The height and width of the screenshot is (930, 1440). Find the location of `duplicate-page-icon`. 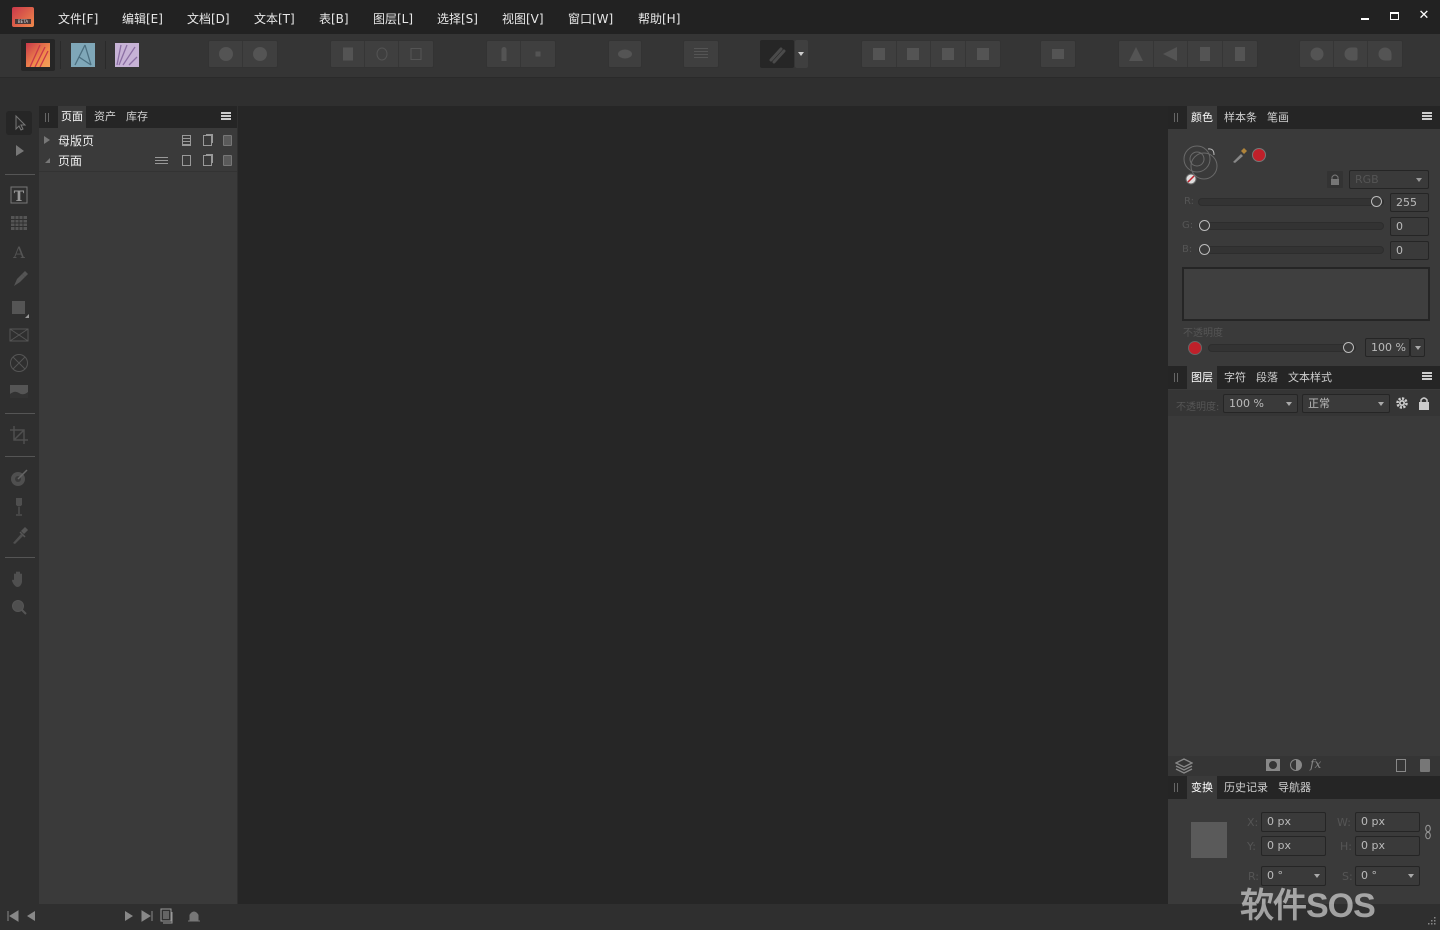

duplicate-page-icon is located at coordinates (207, 160).